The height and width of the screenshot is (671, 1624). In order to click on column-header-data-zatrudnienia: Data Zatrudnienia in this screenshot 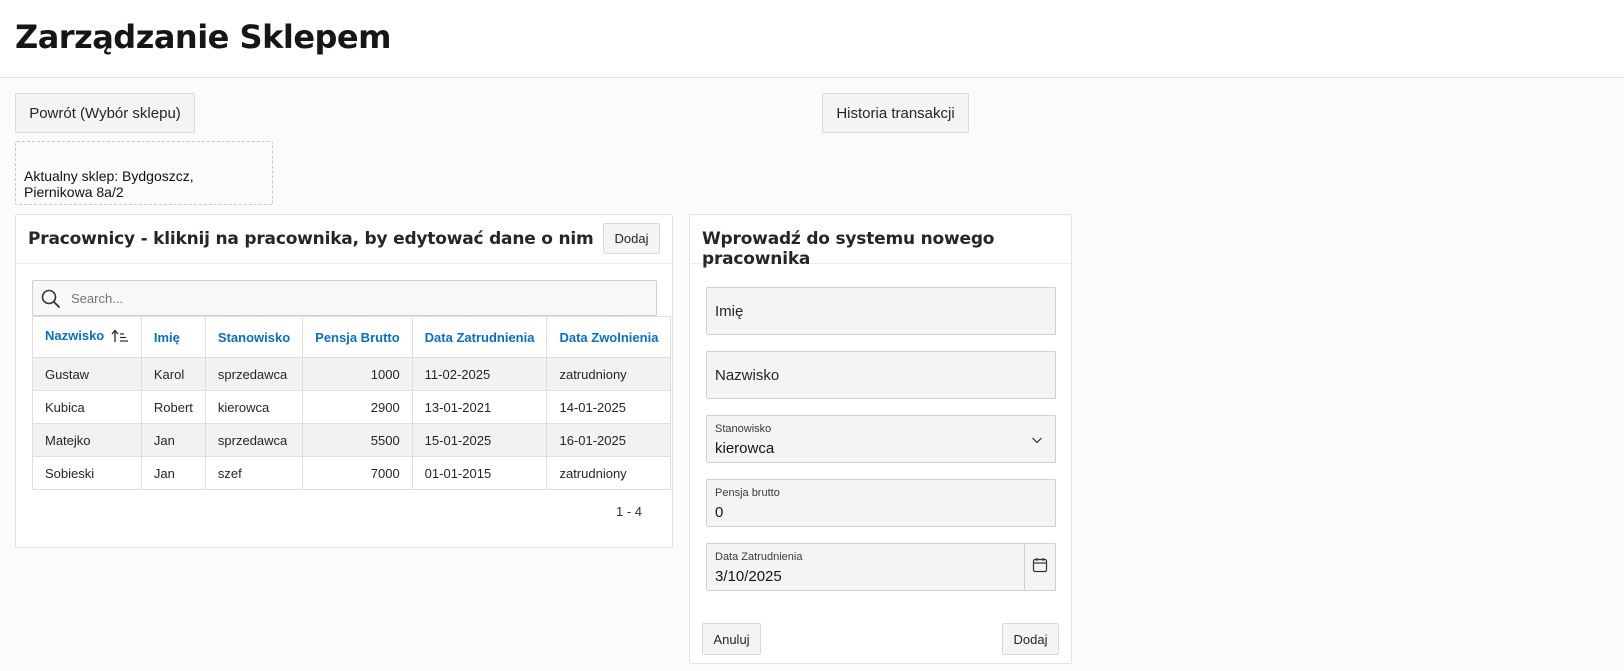, I will do `click(479, 337)`.